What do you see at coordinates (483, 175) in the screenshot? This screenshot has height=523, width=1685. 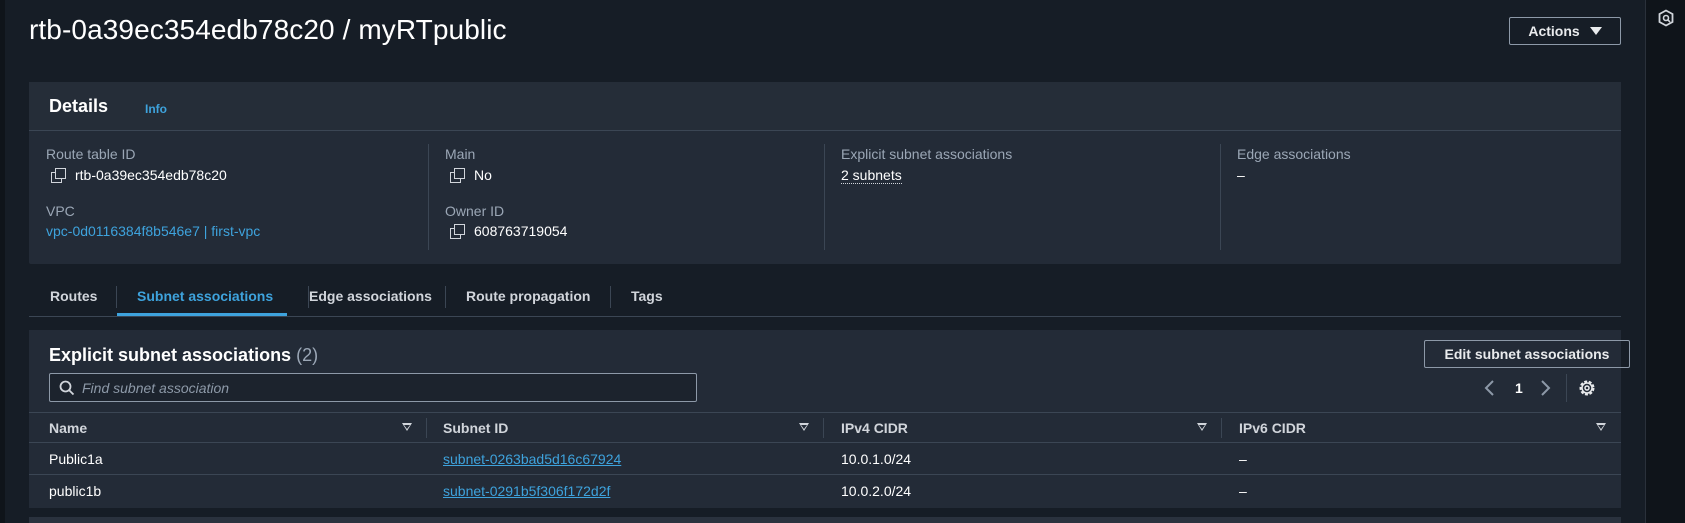 I see `main-text: No` at bounding box center [483, 175].